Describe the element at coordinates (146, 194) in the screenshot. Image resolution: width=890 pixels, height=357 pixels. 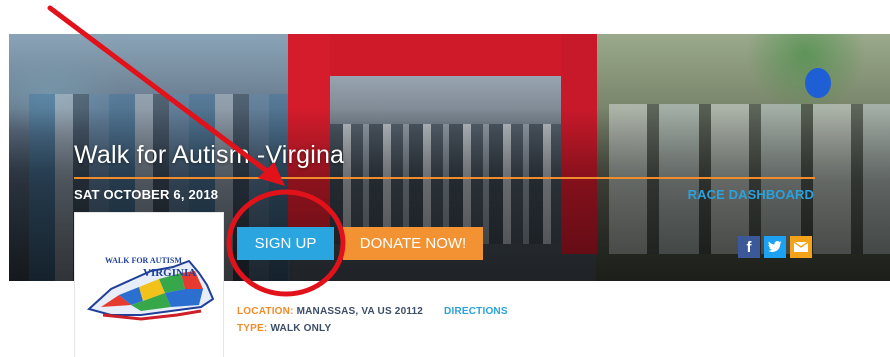
I see `event-date: SAT OCTOBER 6, 2018` at that location.